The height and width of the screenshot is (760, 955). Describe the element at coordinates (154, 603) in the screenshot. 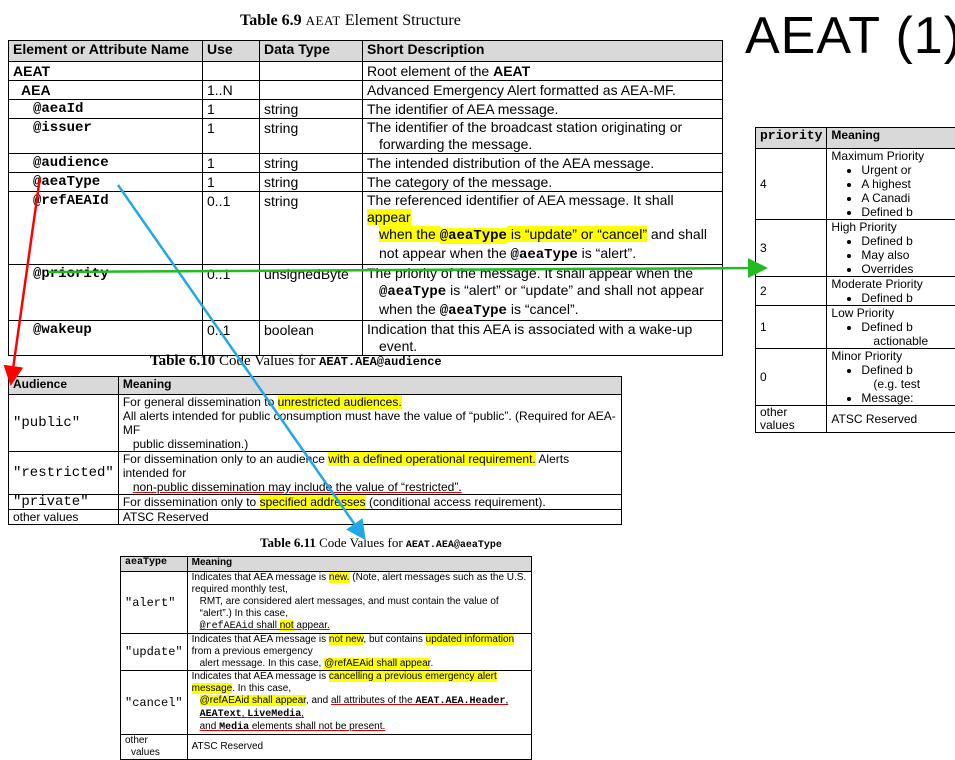

I see `aeatype-code: "alert"` at that location.